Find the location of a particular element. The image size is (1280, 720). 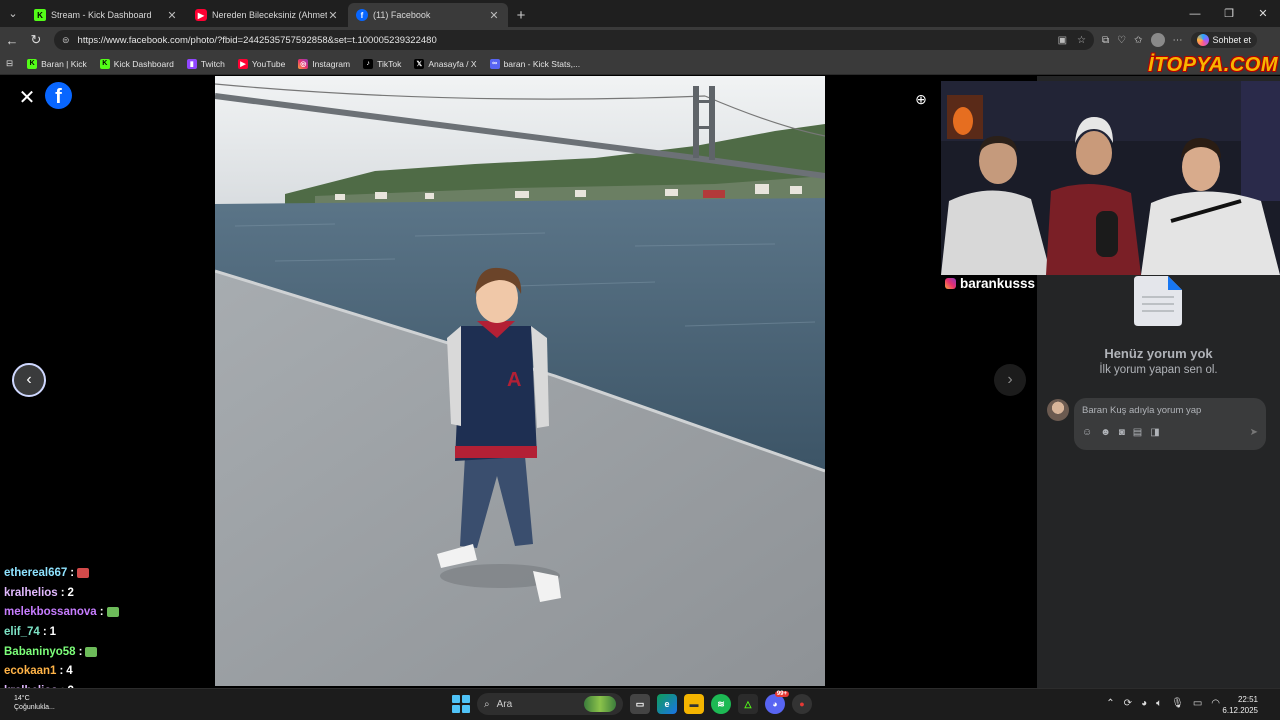

send-icon: ➤ is located at coordinates (1254, 432).